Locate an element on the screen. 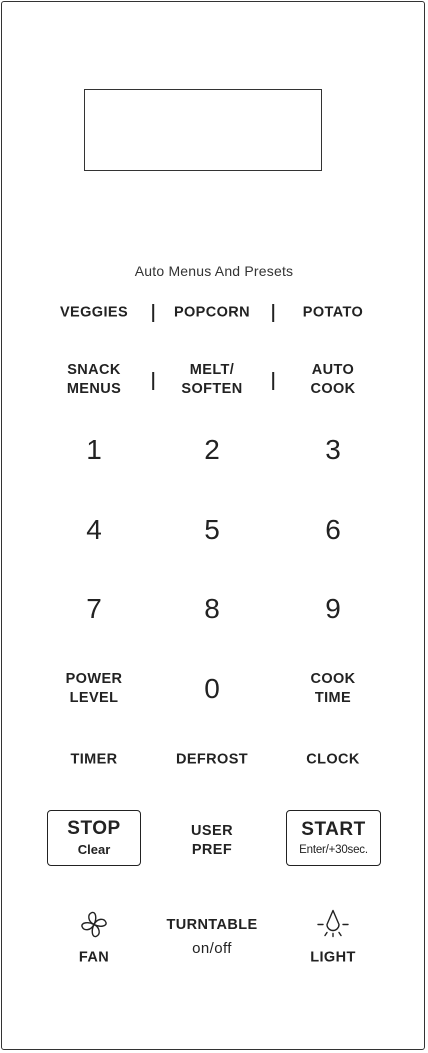 This screenshot has height=1053, width=428. auto-menus-heading: Auto Menus And Presets is located at coordinates (214, 271).